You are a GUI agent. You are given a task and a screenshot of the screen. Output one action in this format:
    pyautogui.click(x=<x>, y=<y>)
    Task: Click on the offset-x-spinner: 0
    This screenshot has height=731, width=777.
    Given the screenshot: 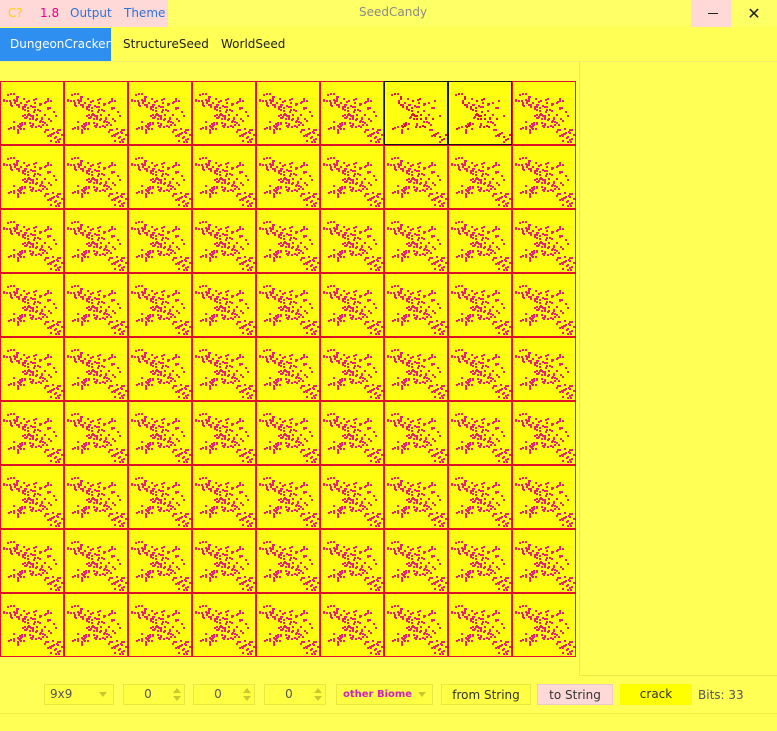 What is the action you would take?
    pyautogui.click(x=154, y=694)
    